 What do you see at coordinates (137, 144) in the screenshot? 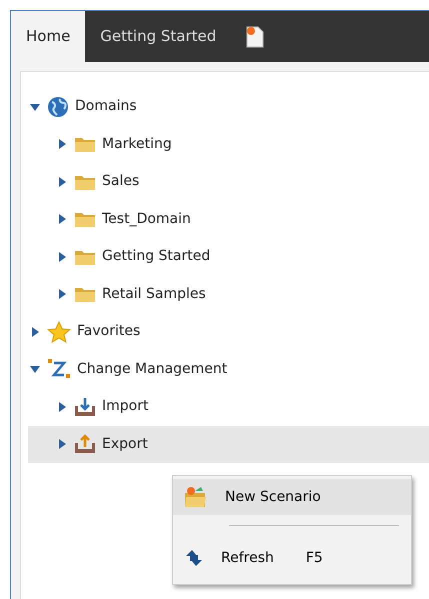
I see `tree-item-label: Marketing` at bounding box center [137, 144].